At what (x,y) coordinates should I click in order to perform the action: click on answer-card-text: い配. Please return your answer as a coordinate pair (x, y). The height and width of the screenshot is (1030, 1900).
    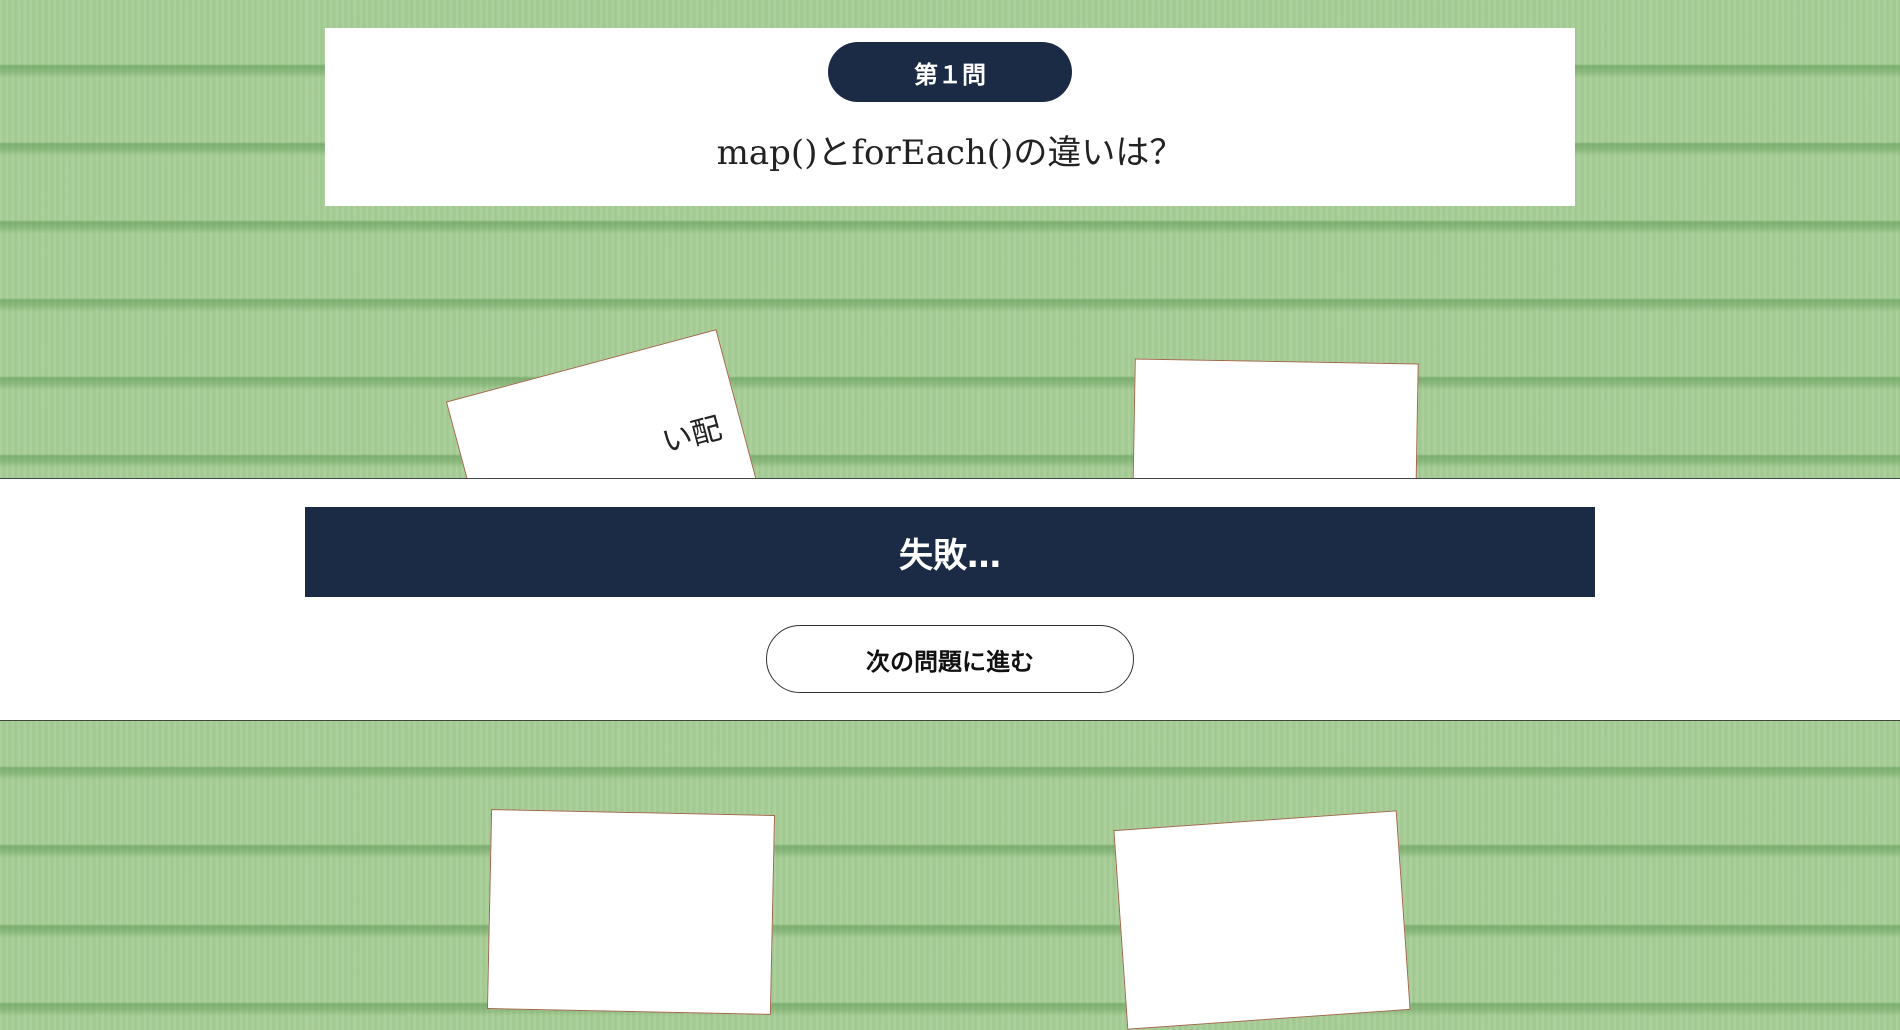
    Looking at the image, I should click on (692, 435).